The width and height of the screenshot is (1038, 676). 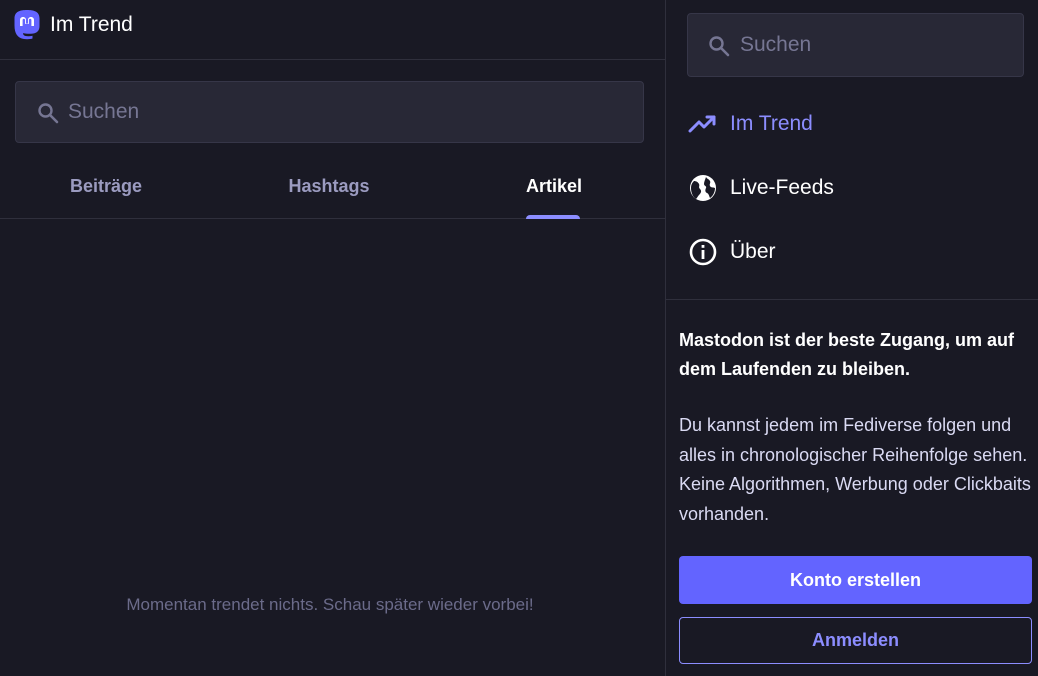 I want to click on info-icon, so click(x=703, y=252).